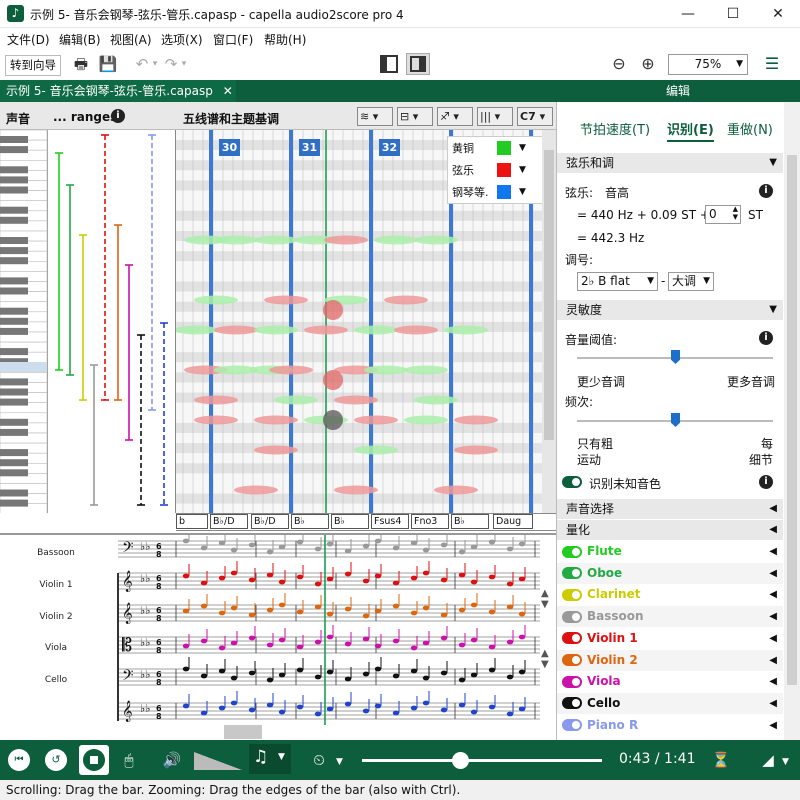 This screenshot has height=800, width=800. Describe the element at coordinates (690, 130) in the screenshot. I see `tab-recognition: 识别(E)` at that location.